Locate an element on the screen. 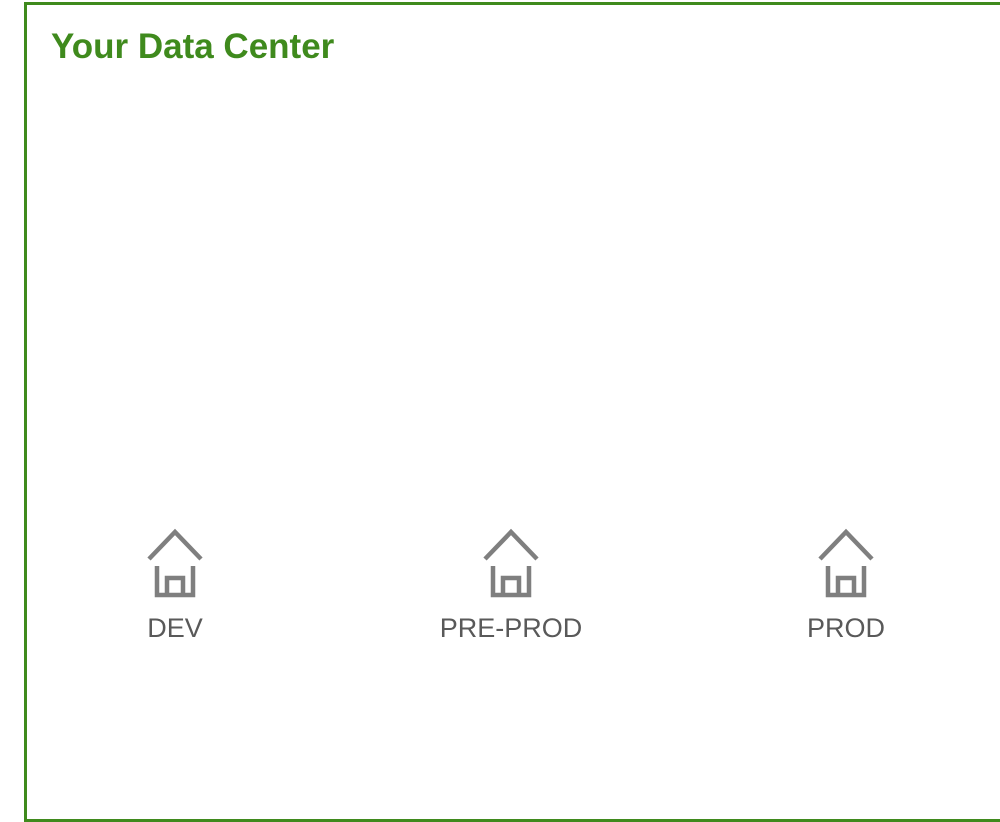  environment-label: PROD is located at coordinates (845, 628).